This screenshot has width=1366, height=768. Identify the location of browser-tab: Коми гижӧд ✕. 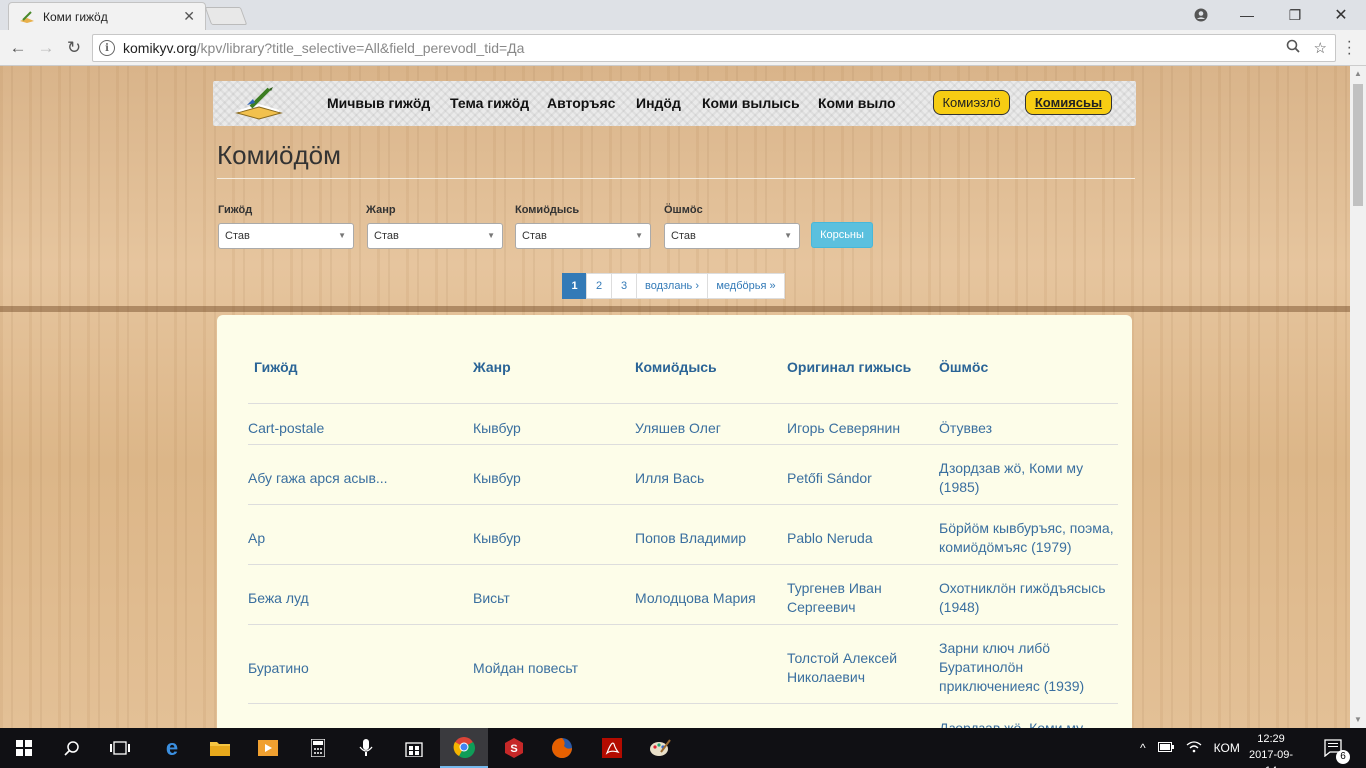
(107, 16).